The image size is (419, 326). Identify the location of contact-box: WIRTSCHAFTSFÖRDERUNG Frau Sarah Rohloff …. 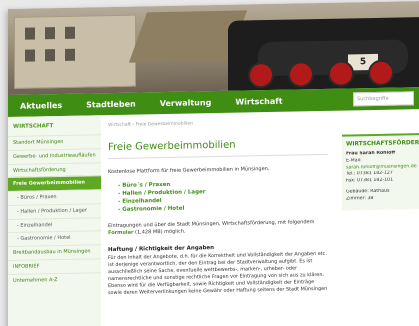
(380, 171).